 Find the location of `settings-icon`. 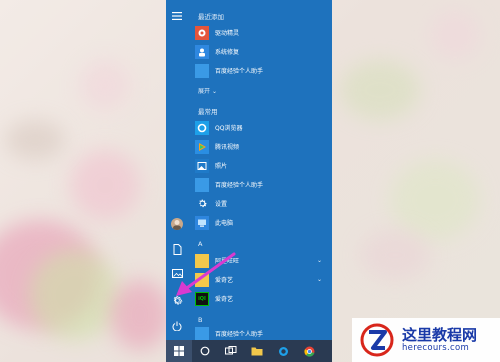

settings-icon is located at coordinates (202, 204).